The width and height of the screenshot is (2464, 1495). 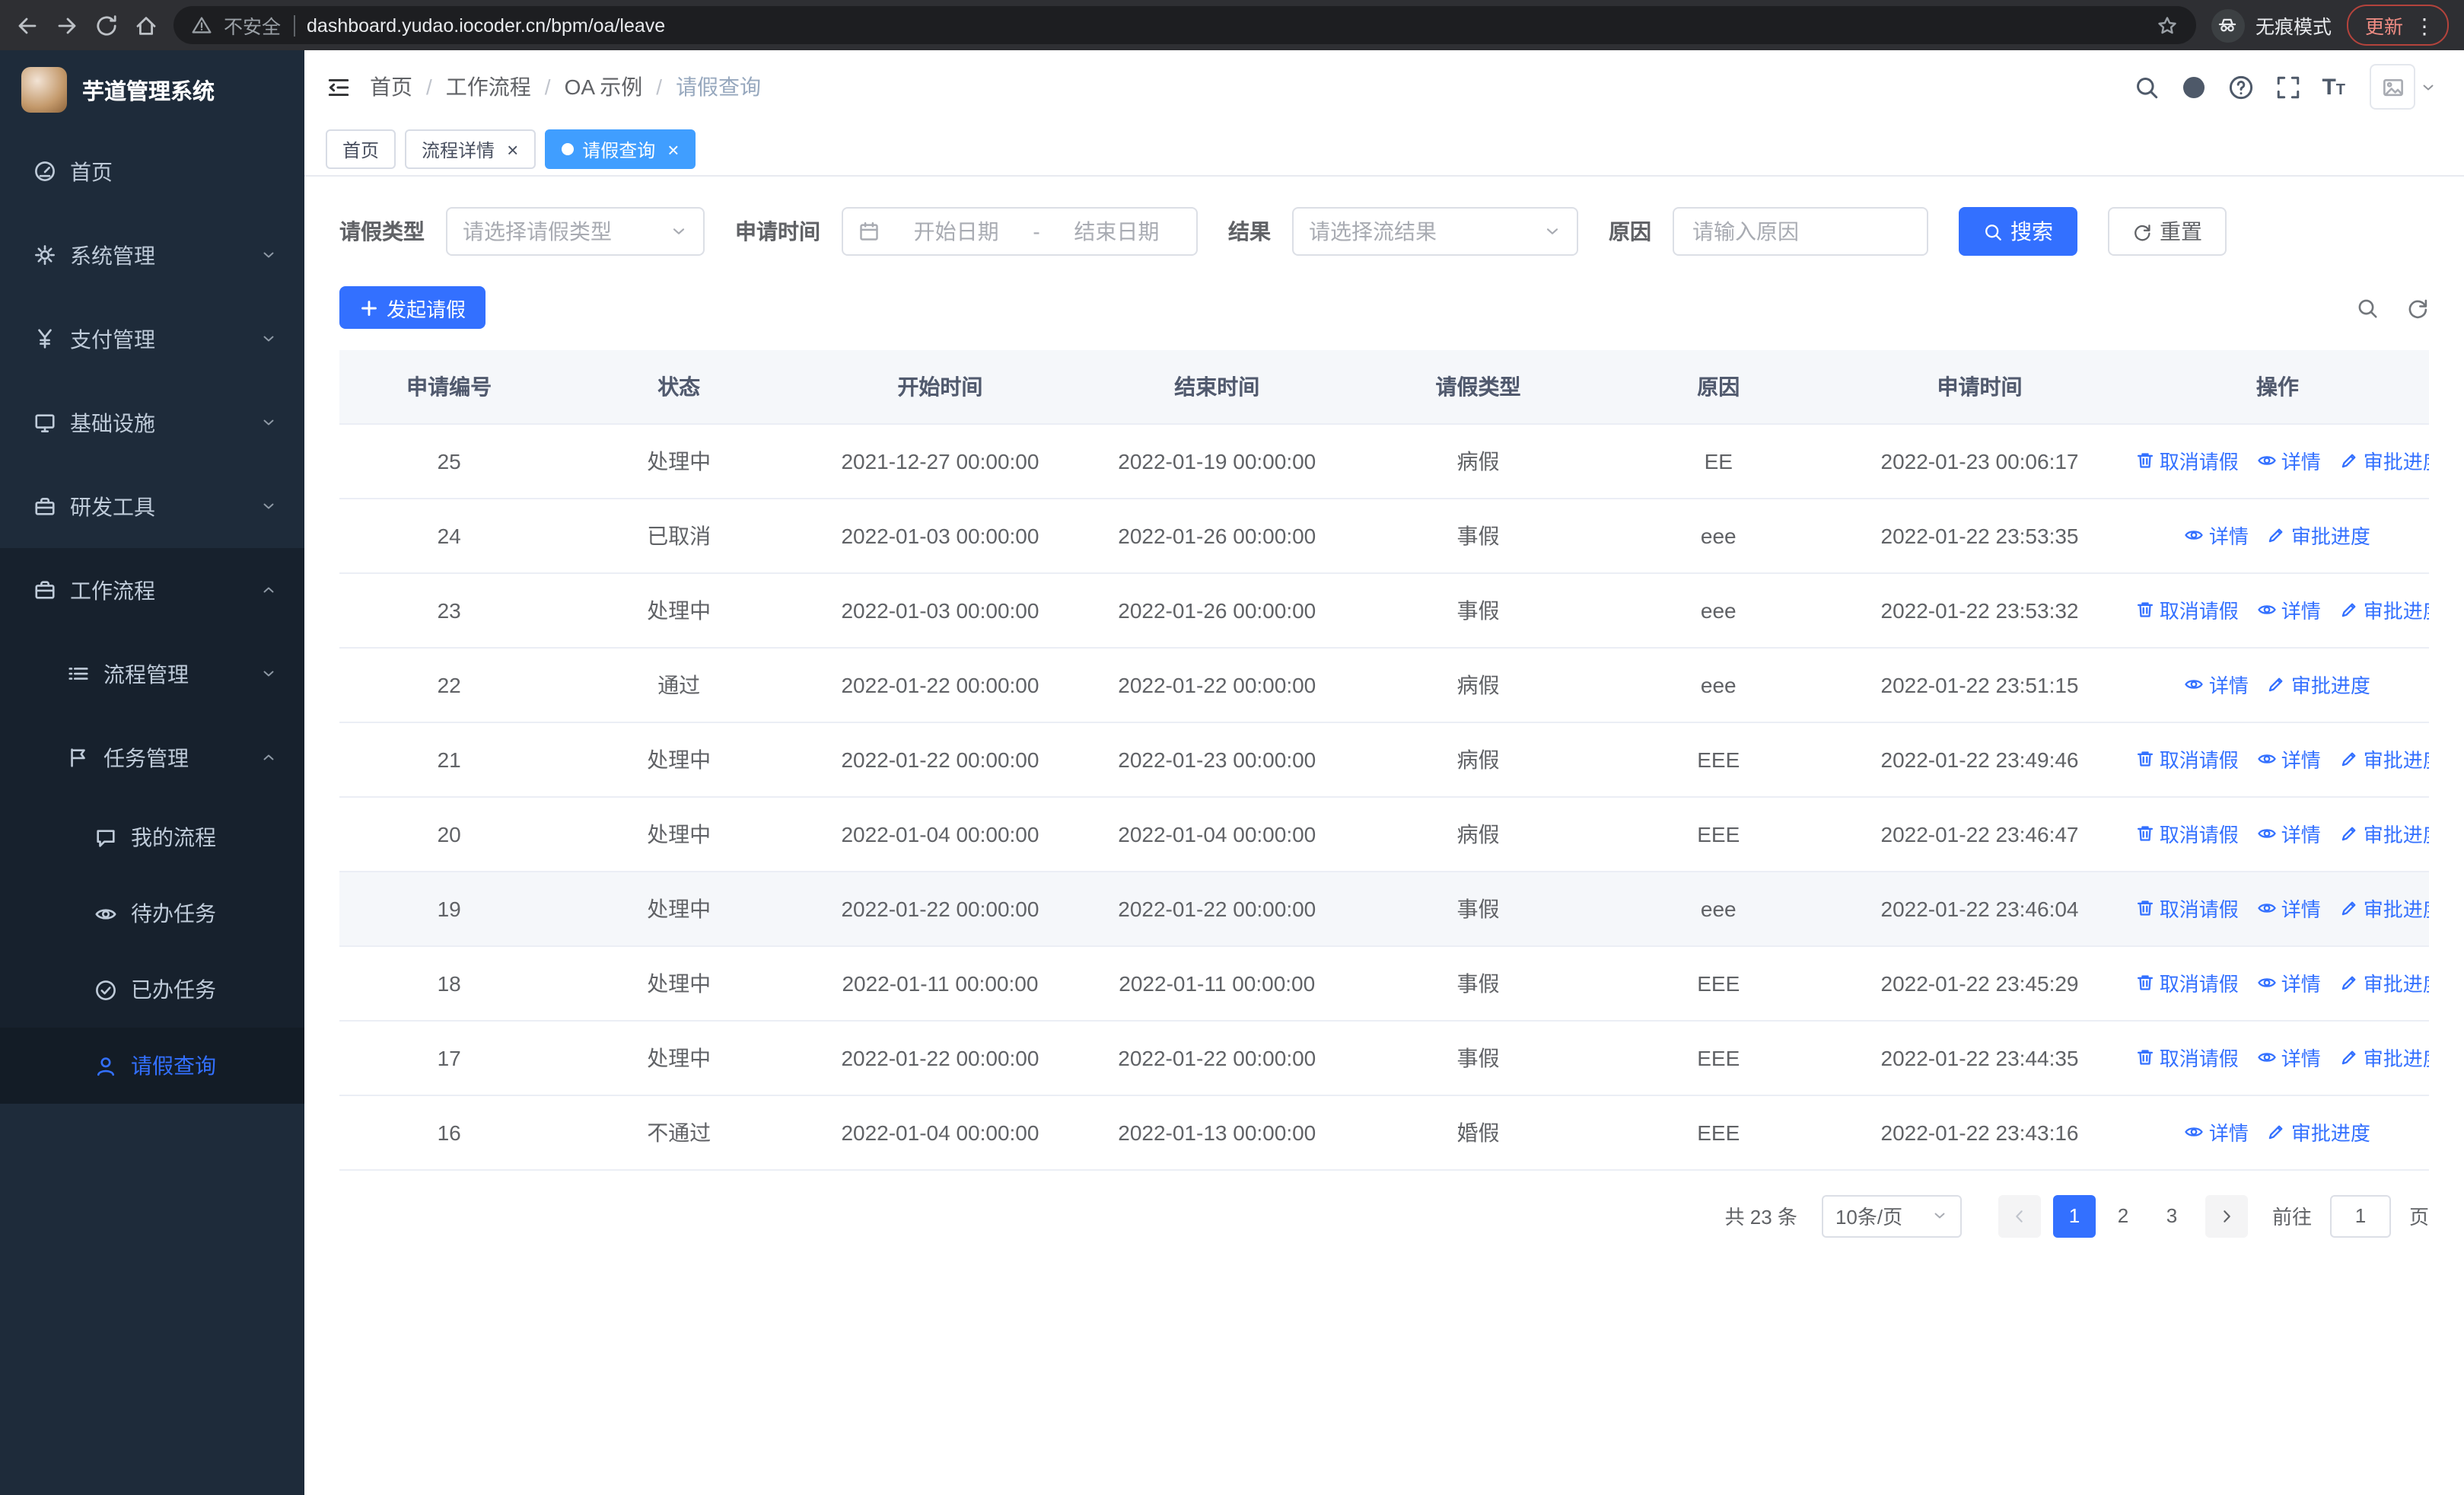 I want to click on collapse-menu-icon, so click(x=339, y=87).